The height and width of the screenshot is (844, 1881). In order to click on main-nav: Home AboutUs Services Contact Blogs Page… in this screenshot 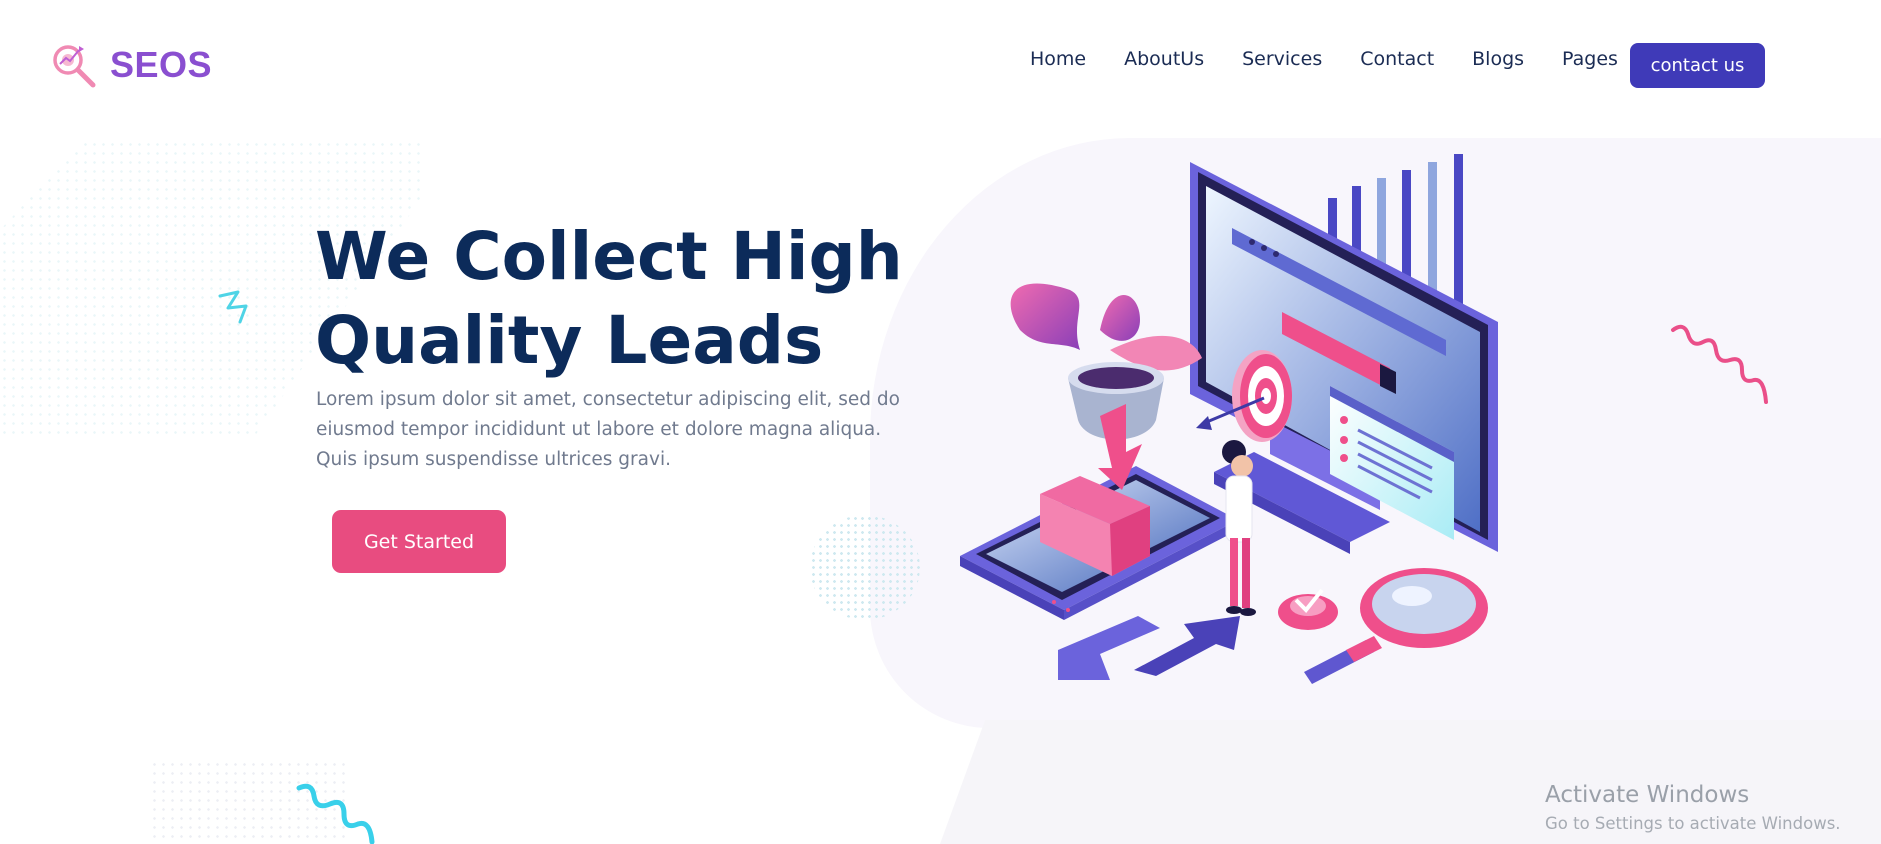, I will do `click(1324, 59)`.